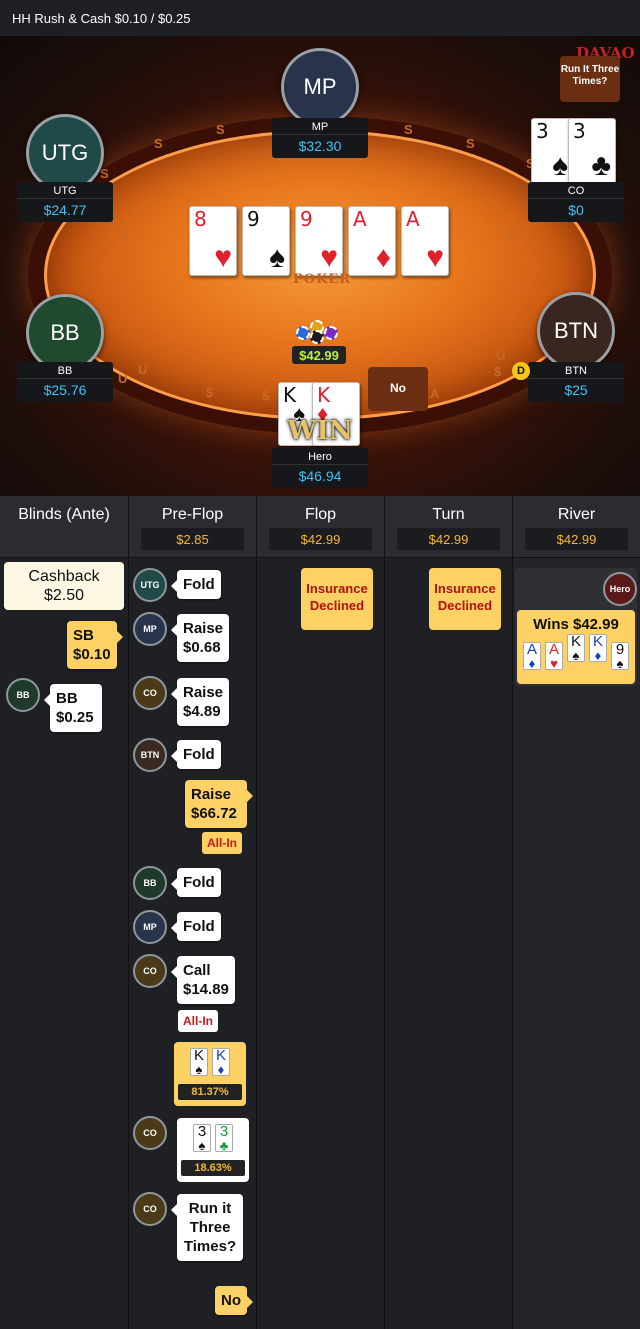 The height and width of the screenshot is (1329, 640). Describe the element at coordinates (210, 1246) in the screenshot. I see `rit-line: Times?` at that location.